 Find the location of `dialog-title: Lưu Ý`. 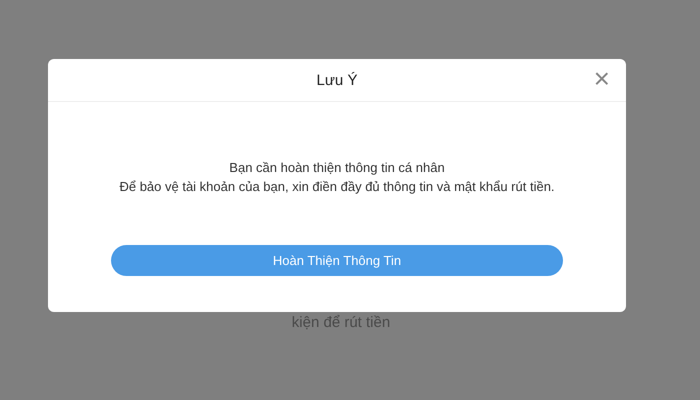

dialog-title: Lưu Ý is located at coordinates (337, 80).